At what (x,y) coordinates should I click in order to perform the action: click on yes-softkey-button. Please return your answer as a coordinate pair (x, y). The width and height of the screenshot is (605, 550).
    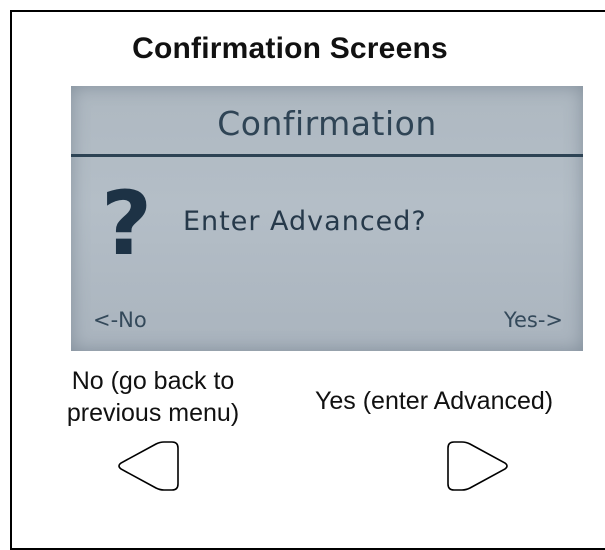
    Looking at the image, I should click on (478, 466).